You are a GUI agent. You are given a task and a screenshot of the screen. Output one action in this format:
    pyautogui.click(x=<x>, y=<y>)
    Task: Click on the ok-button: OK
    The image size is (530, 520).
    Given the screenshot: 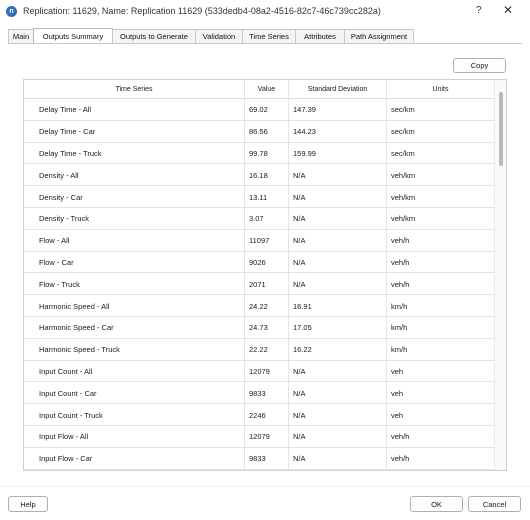 What is the action you would take?
    pyautogui.click(x=436, y=504)
    